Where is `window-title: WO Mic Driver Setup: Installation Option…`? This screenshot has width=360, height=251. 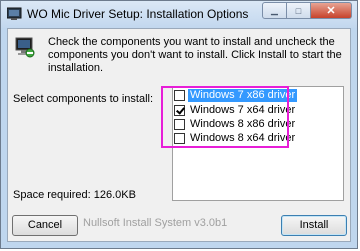 window-title: WO Mic Driver Setup: Installation Option… is located at coordinates (138, 14).